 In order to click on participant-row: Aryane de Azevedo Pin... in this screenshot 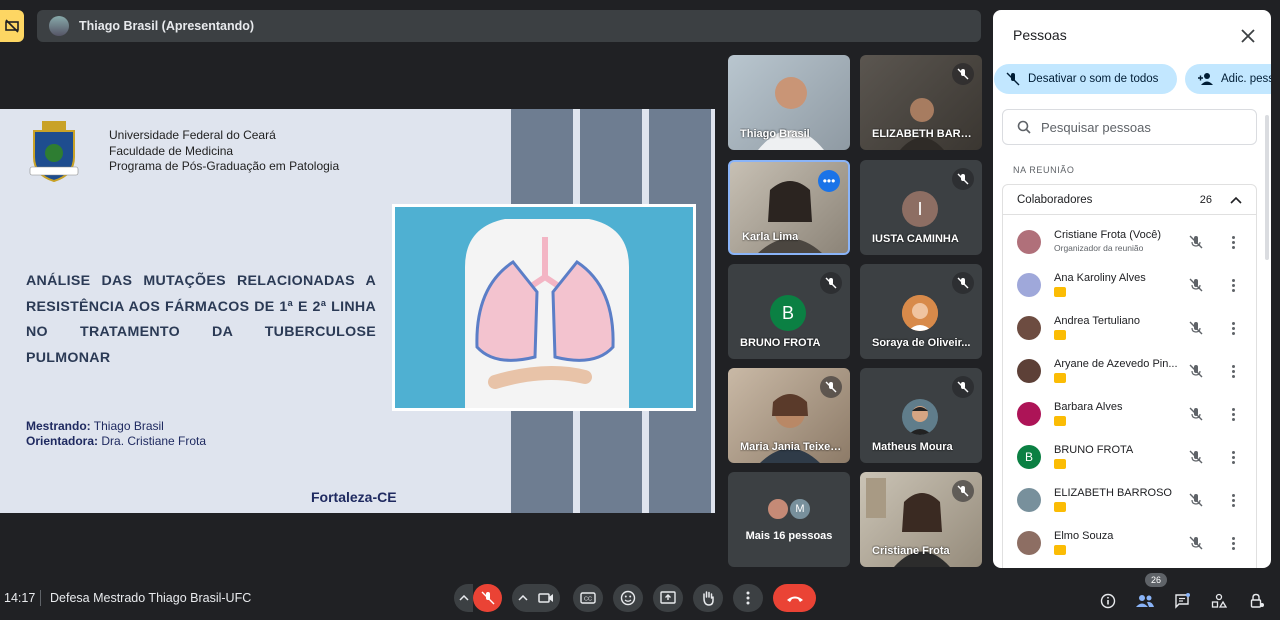, I will do `click(1130, 371)`.